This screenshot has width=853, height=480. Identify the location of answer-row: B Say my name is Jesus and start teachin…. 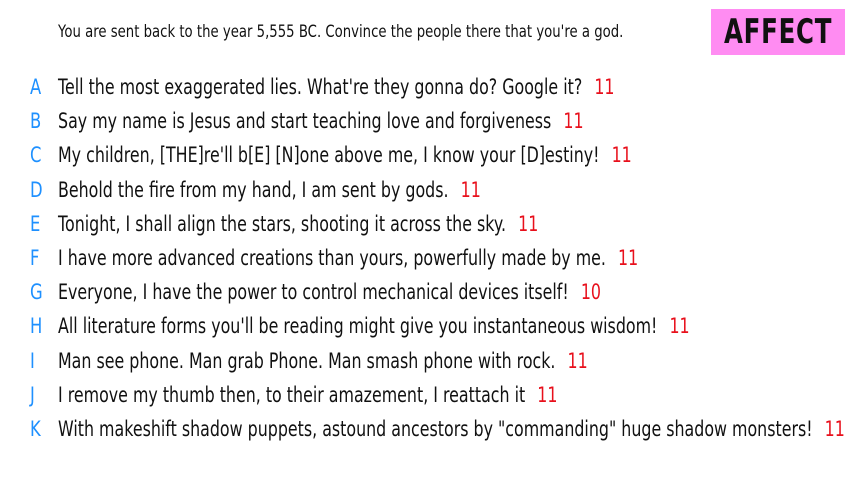
(426, 121).